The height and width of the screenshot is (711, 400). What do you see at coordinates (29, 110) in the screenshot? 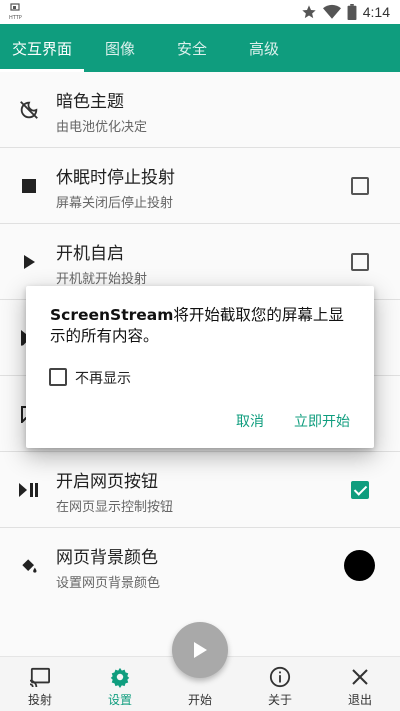
I see `theme-auto-icon` at bounding box center [29, 110].